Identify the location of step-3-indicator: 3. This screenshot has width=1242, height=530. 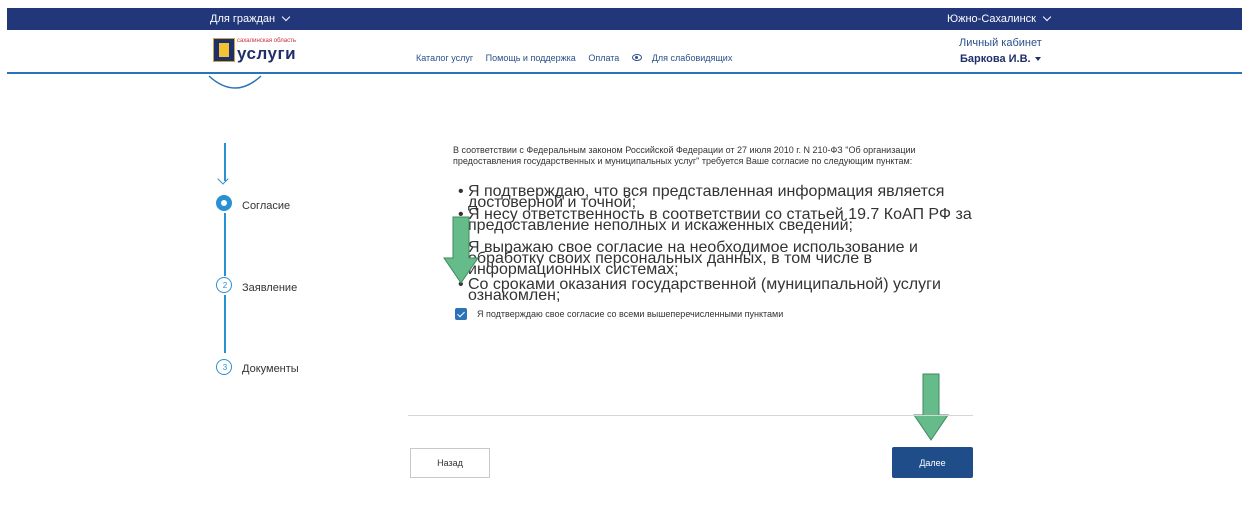
(224, 367).